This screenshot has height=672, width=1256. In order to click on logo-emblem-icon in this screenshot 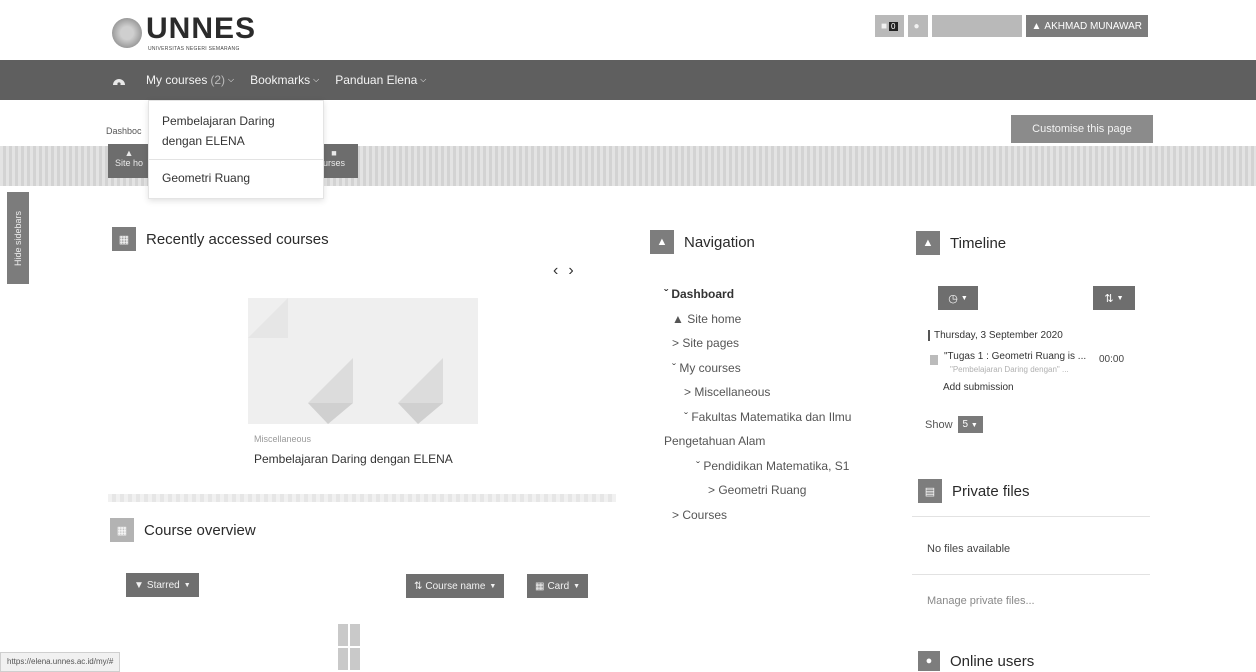, I will do `click(127, 33)`.